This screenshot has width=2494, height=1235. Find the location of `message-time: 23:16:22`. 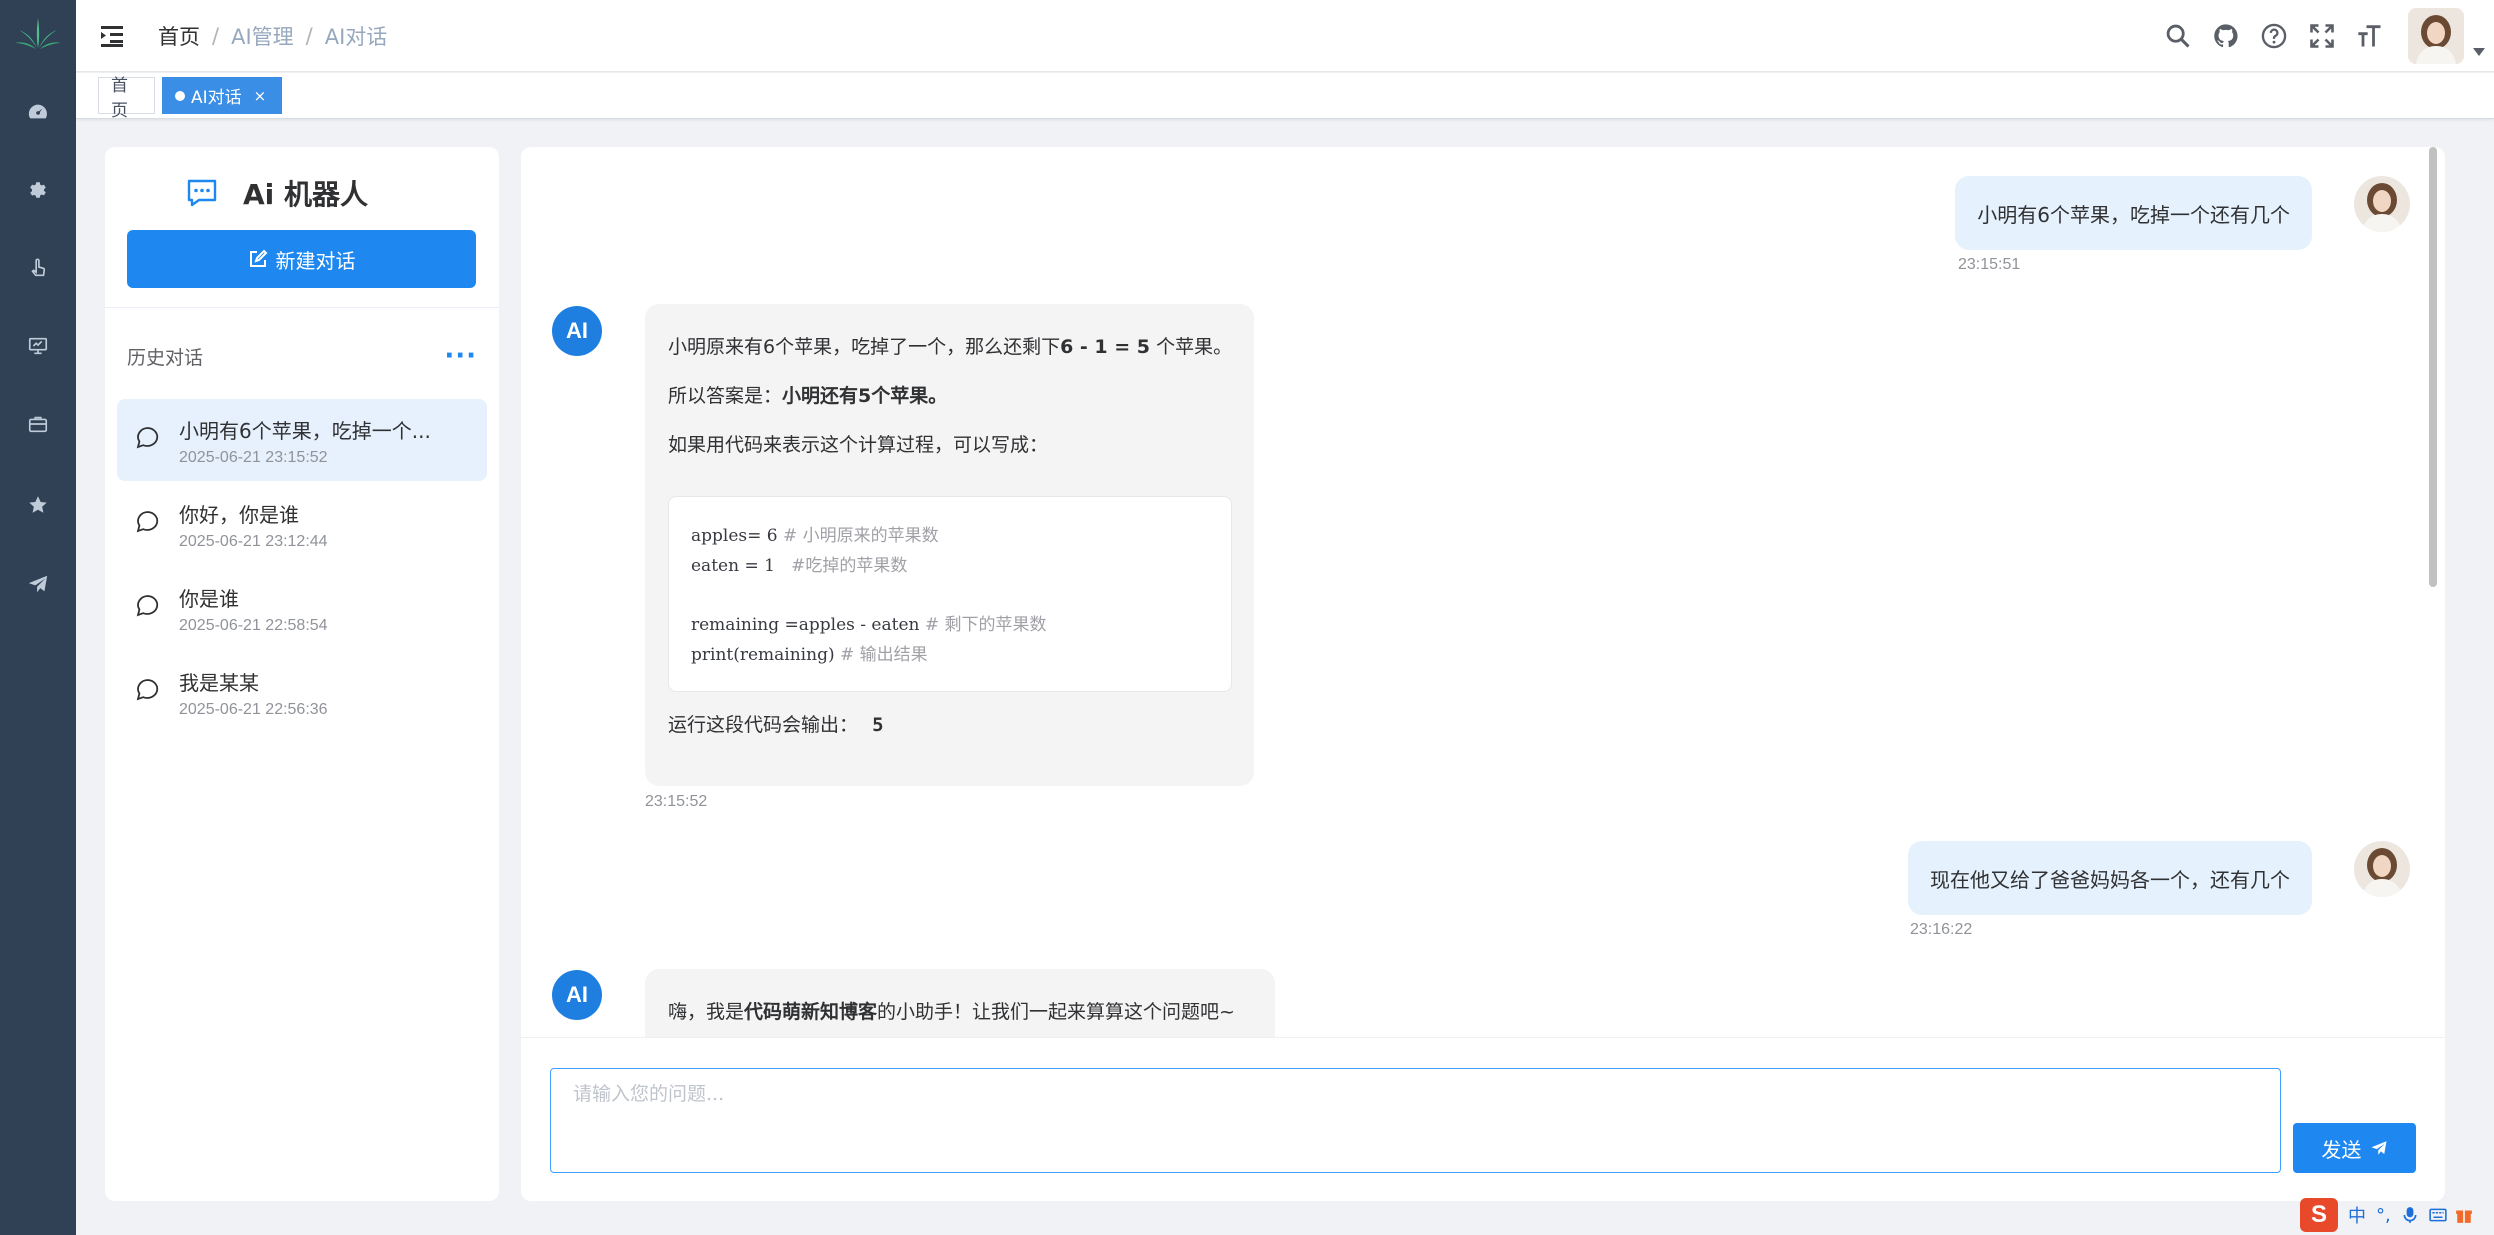

message-time: 23:16:22 is located at coordinates (1941, 929).